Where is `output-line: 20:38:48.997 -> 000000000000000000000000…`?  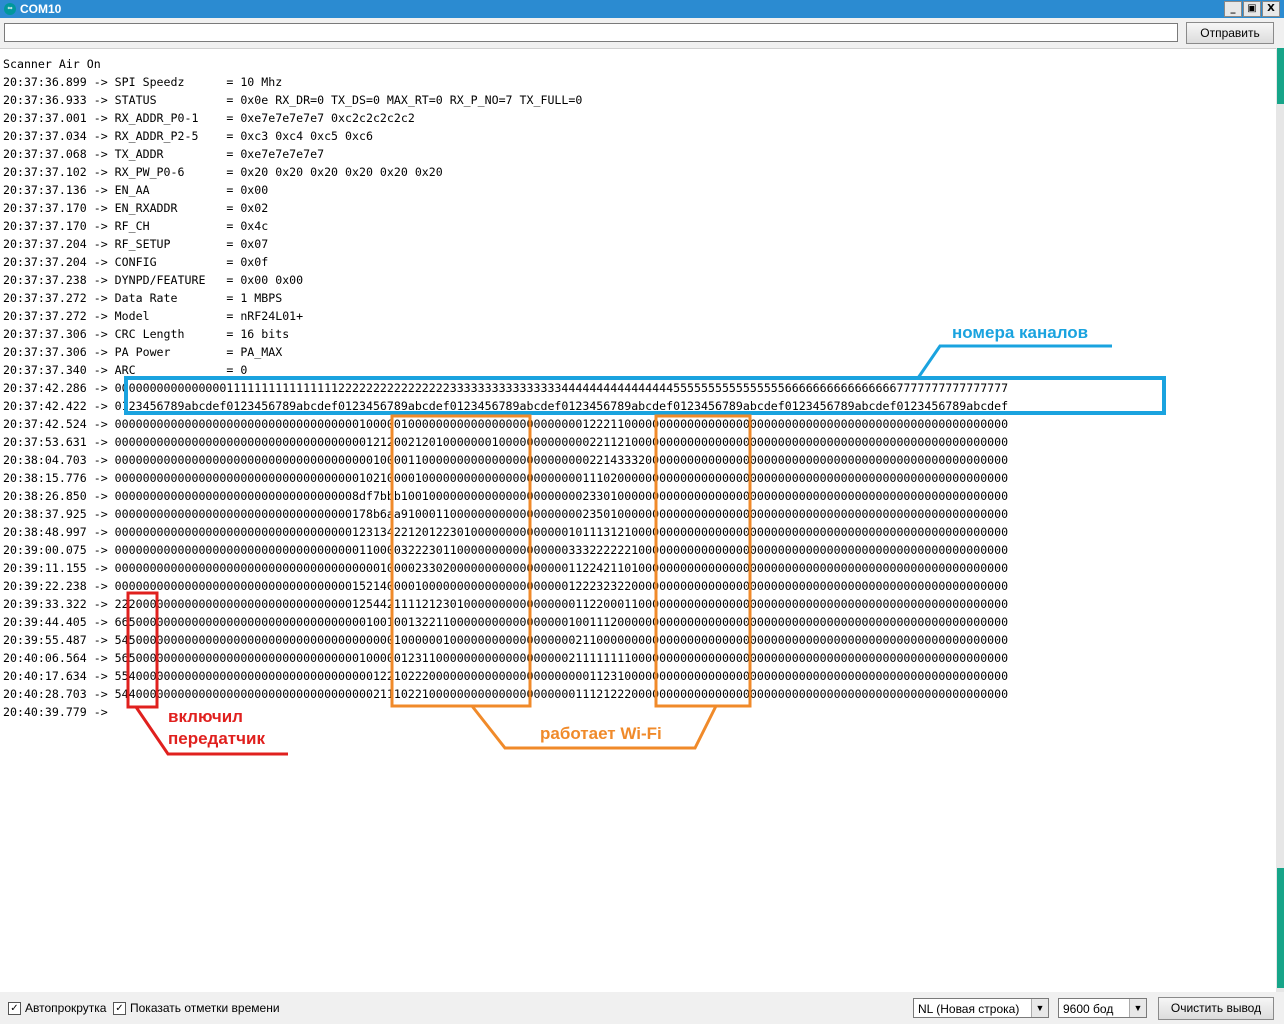
output-line: 20:38:48.997 -> 000000000000000000000000… is located at coordinates (506, 532).